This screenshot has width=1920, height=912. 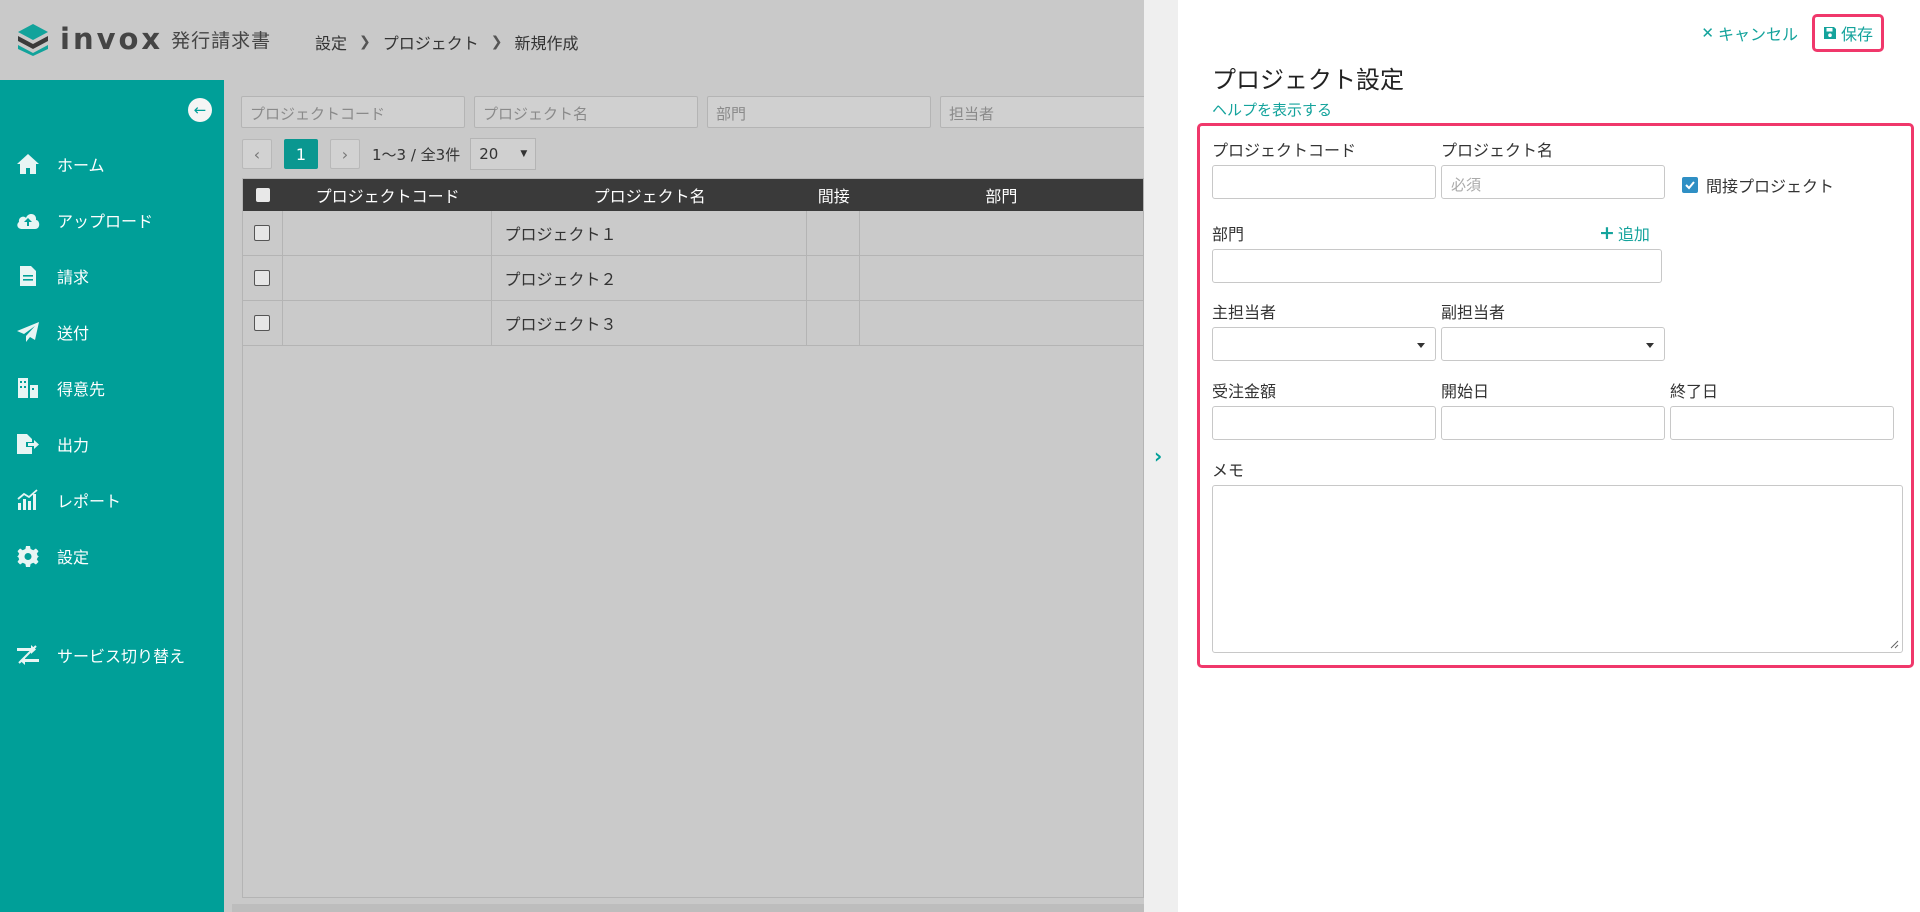 I want to click on app-logo: invox 発行請求書, so click(x=143, y=39).